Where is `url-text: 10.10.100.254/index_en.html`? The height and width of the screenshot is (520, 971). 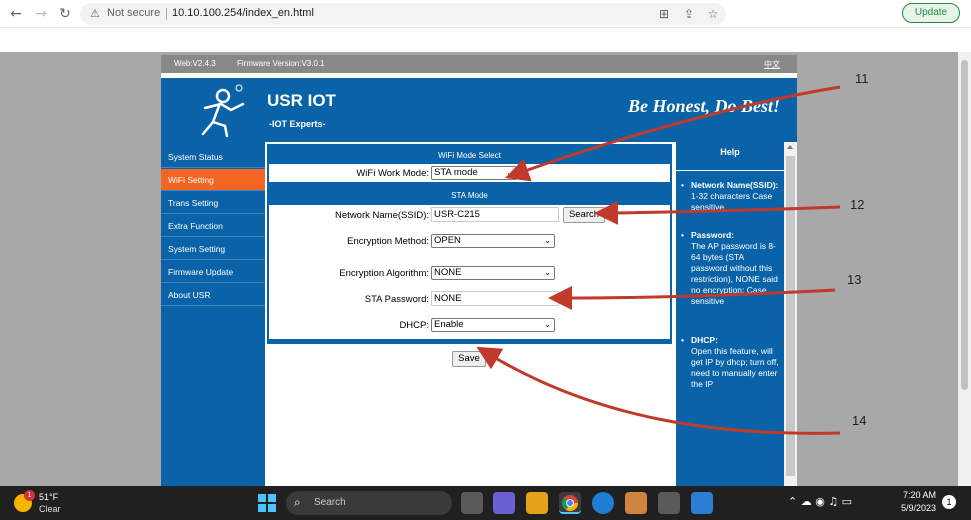 url-text: 10.10.100.254/index_en.html is located at coordinates (243, 13).